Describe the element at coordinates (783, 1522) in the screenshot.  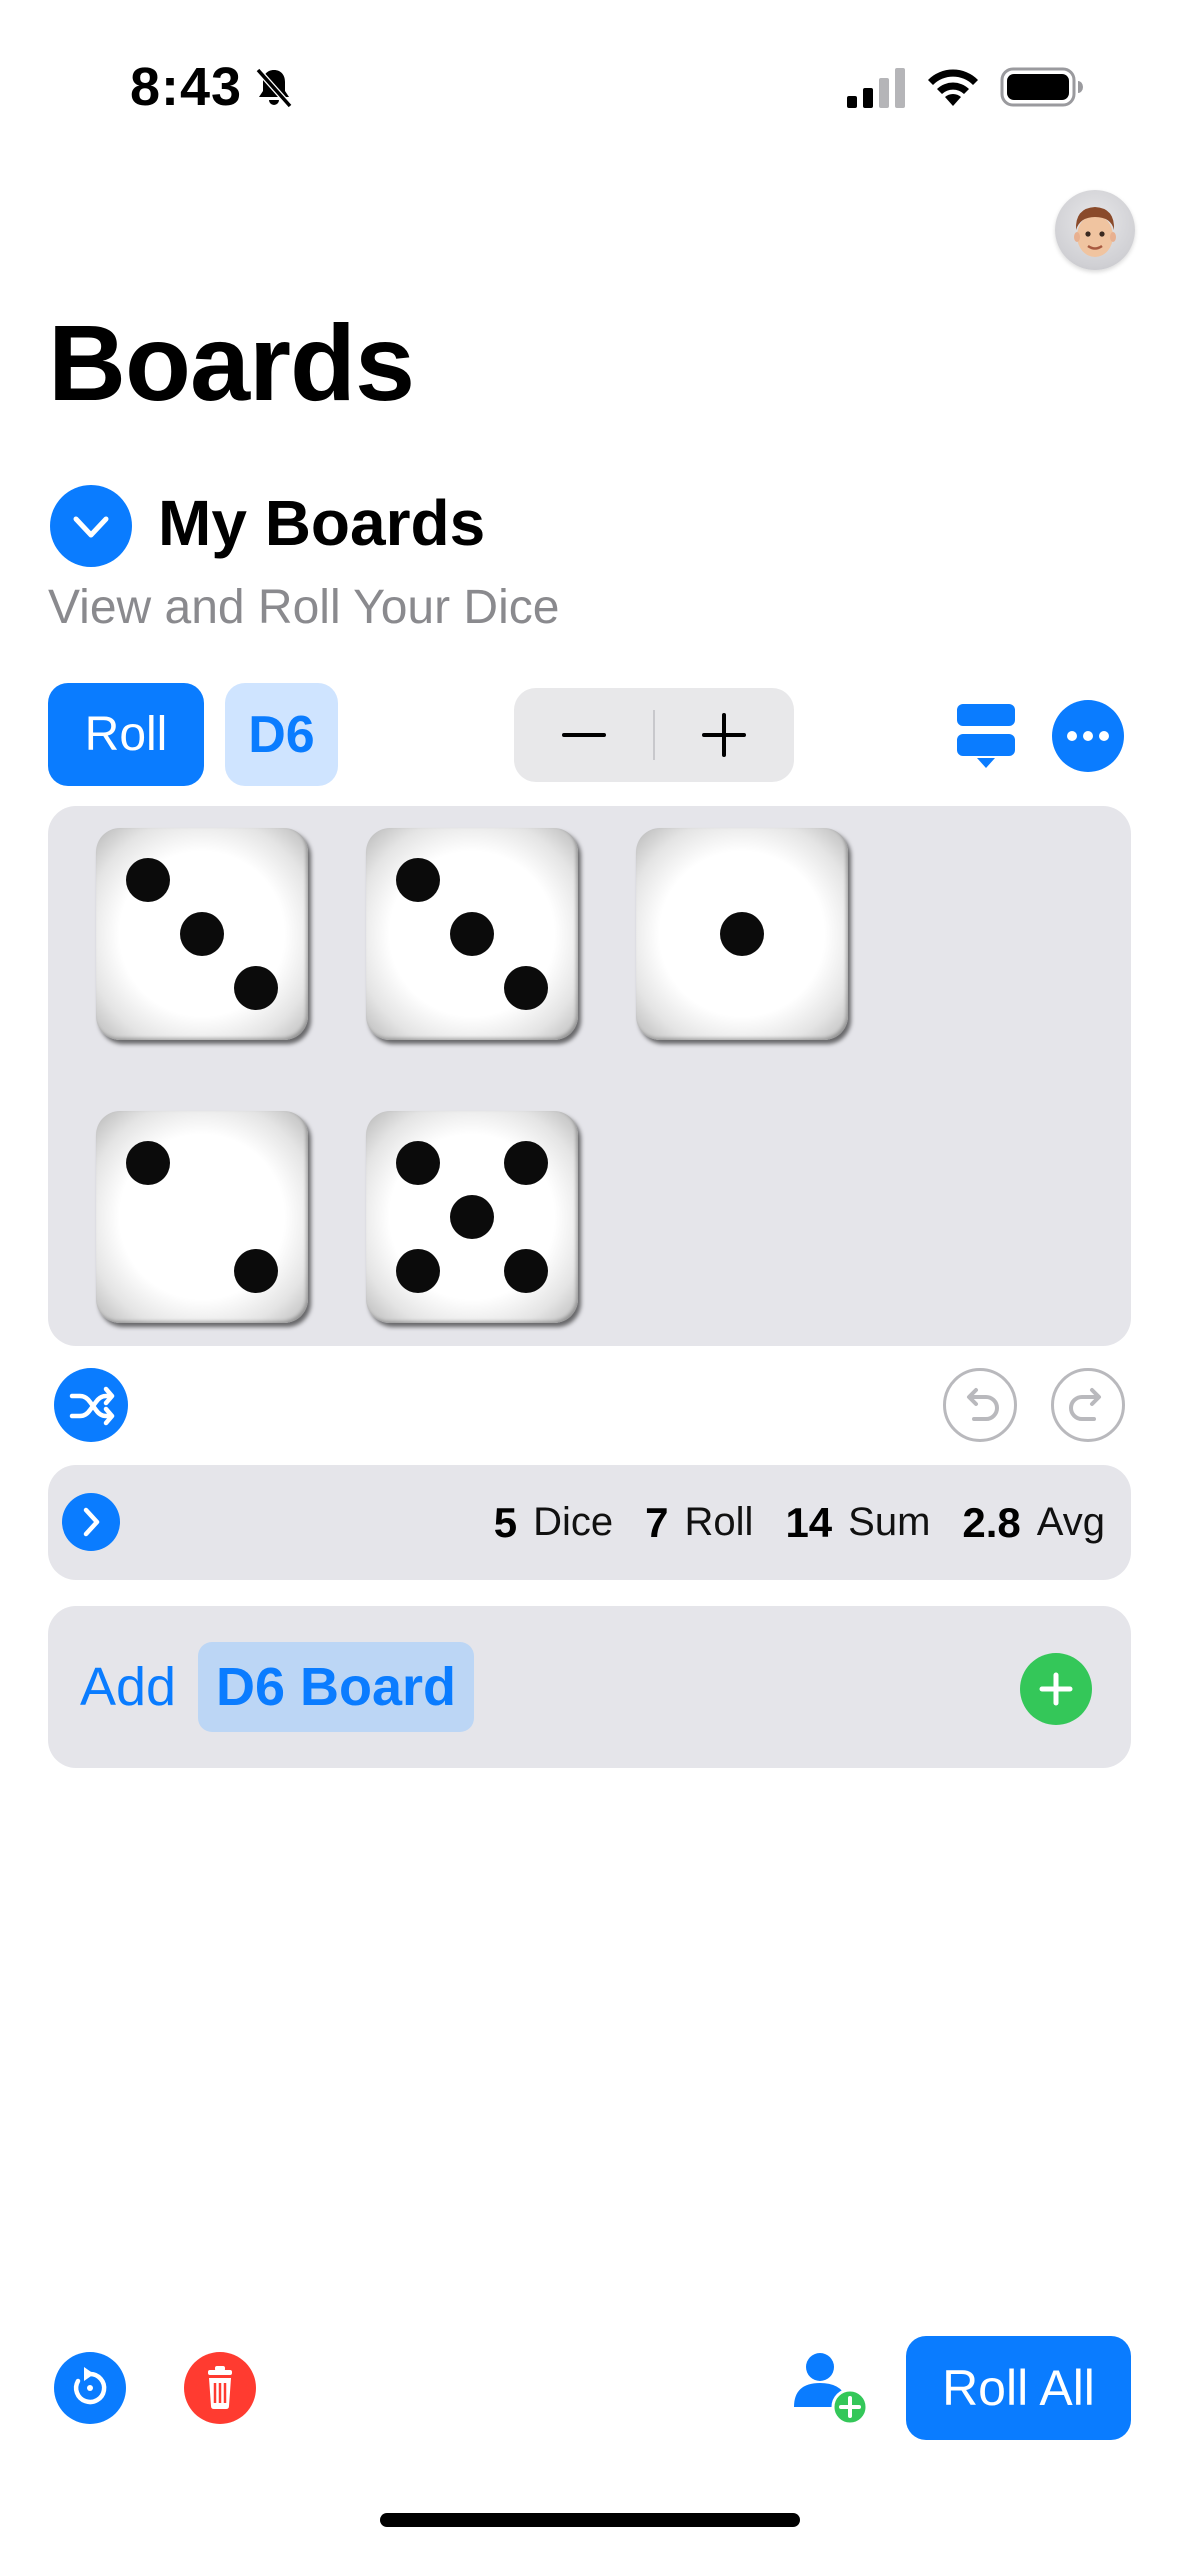
I see `stats-row: 5 Dice 7 Roll 14 Sum 2.8 Avg` at that location.